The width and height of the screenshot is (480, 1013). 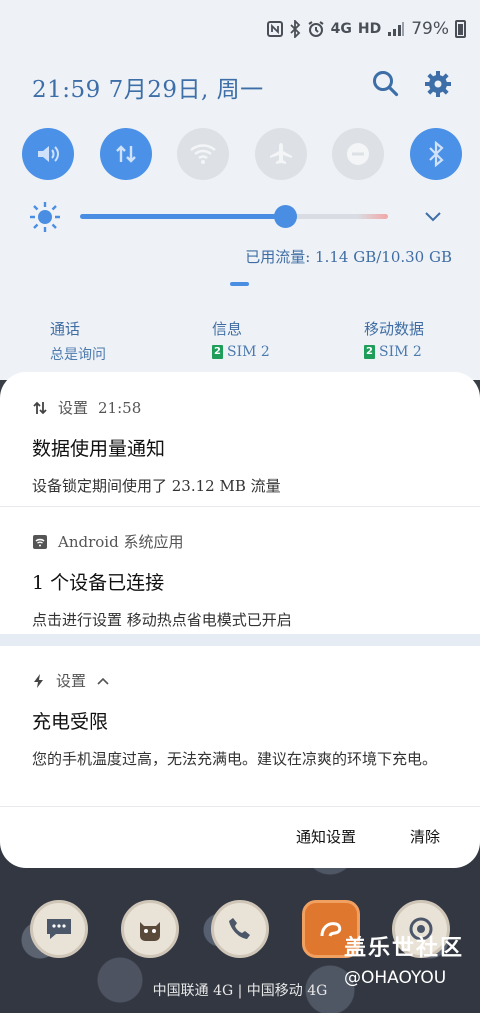 I want to click on notification-title: 1 个设备已连接, so click(x=98, y=583).